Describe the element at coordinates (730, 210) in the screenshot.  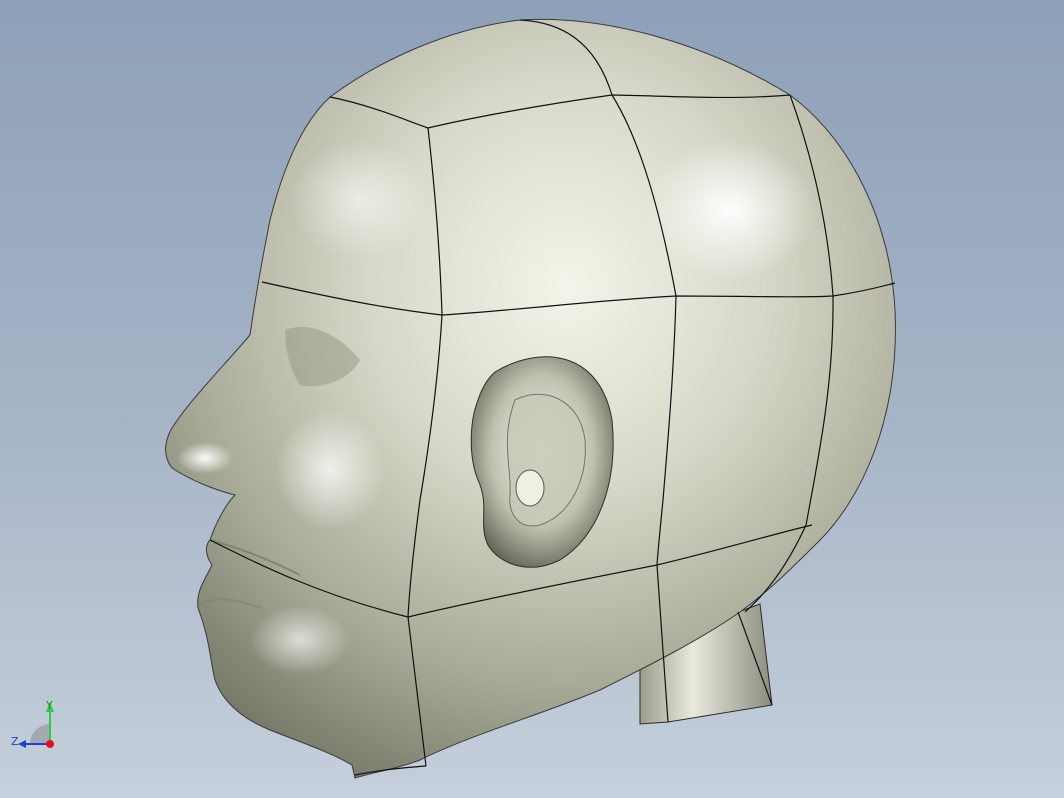
I see `highlight-crown` at that location.